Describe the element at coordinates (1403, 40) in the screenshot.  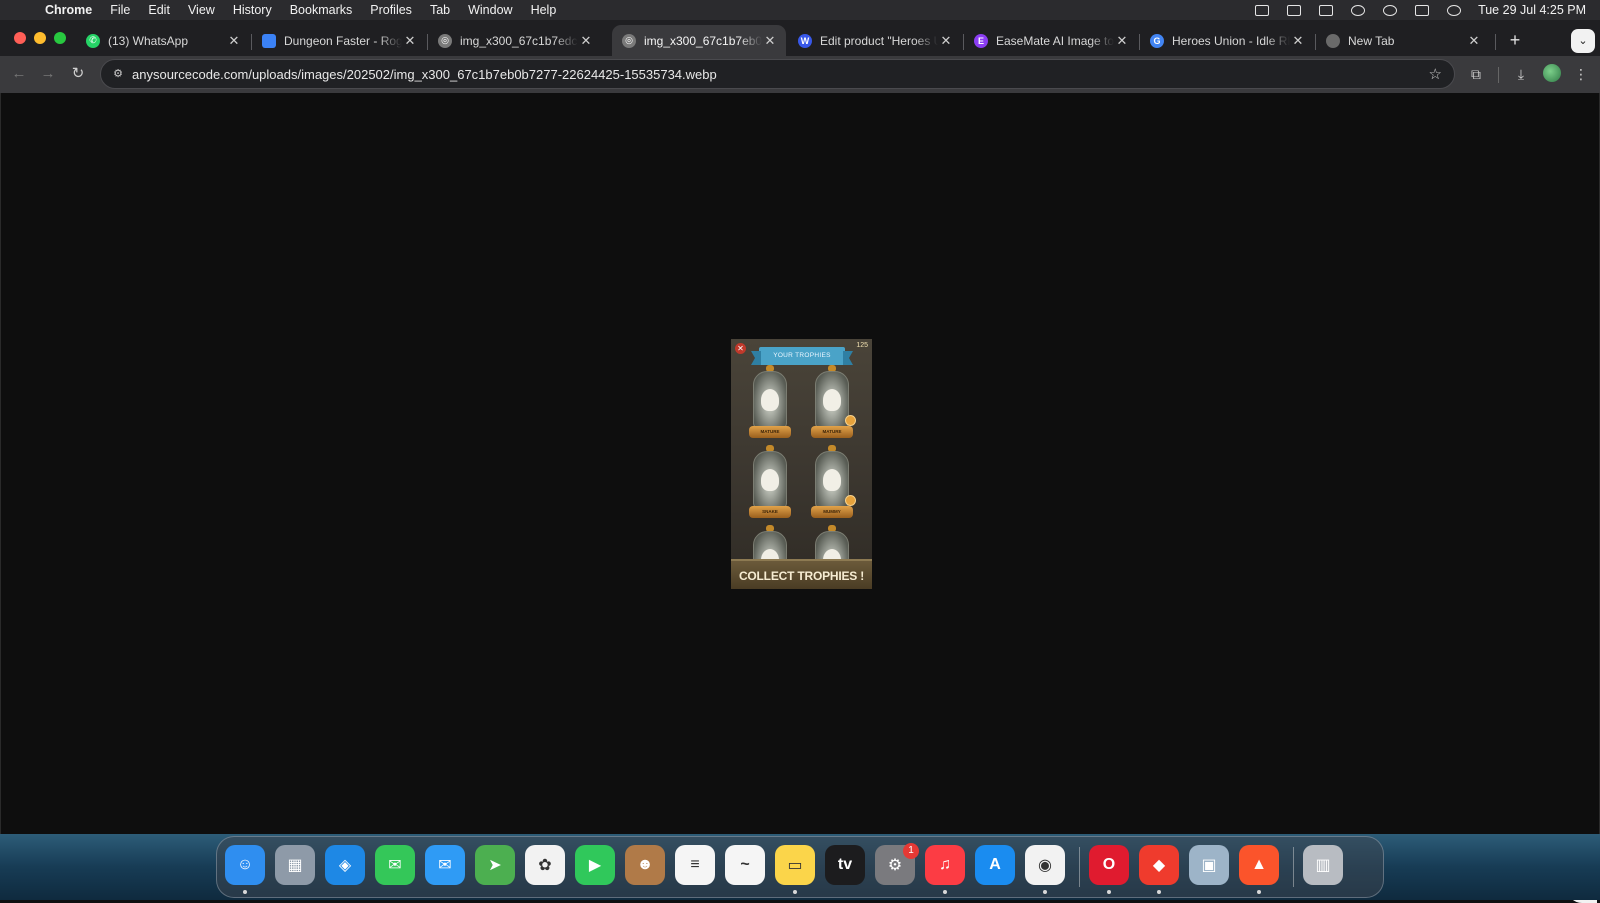
I see `tab-new-tab: New Tab ✕` at that location.